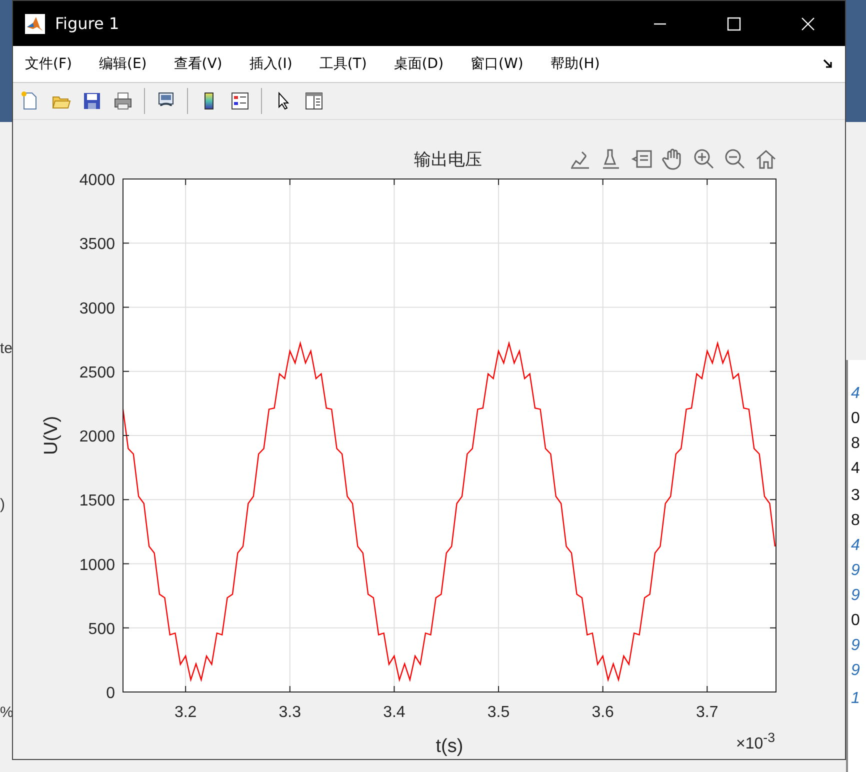  Describe the element at coordinates (2, 504) in the screenshot. I see `background-text: )` at that location.